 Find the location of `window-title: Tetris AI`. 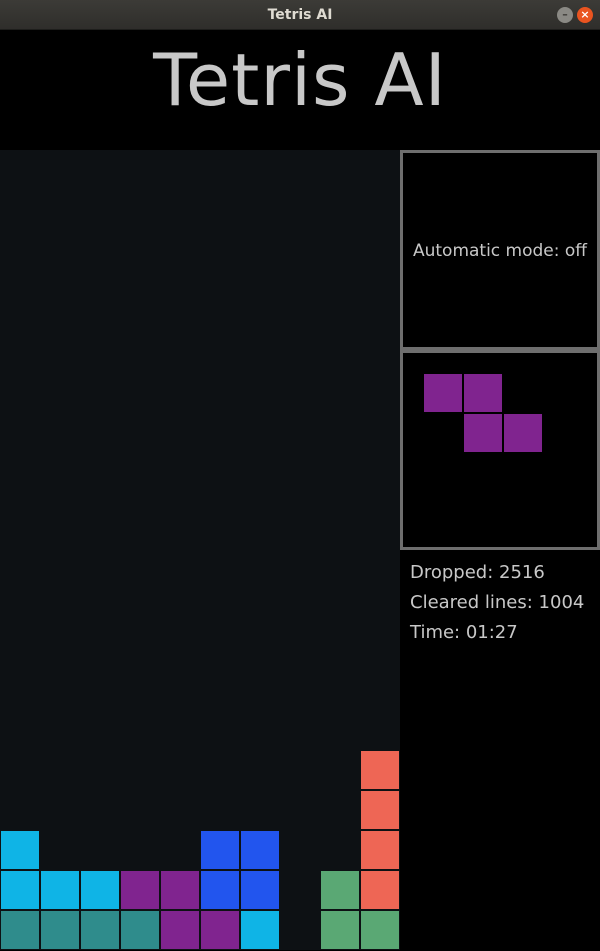

window-title: Tetris AI is located at coordinates (300, 15).